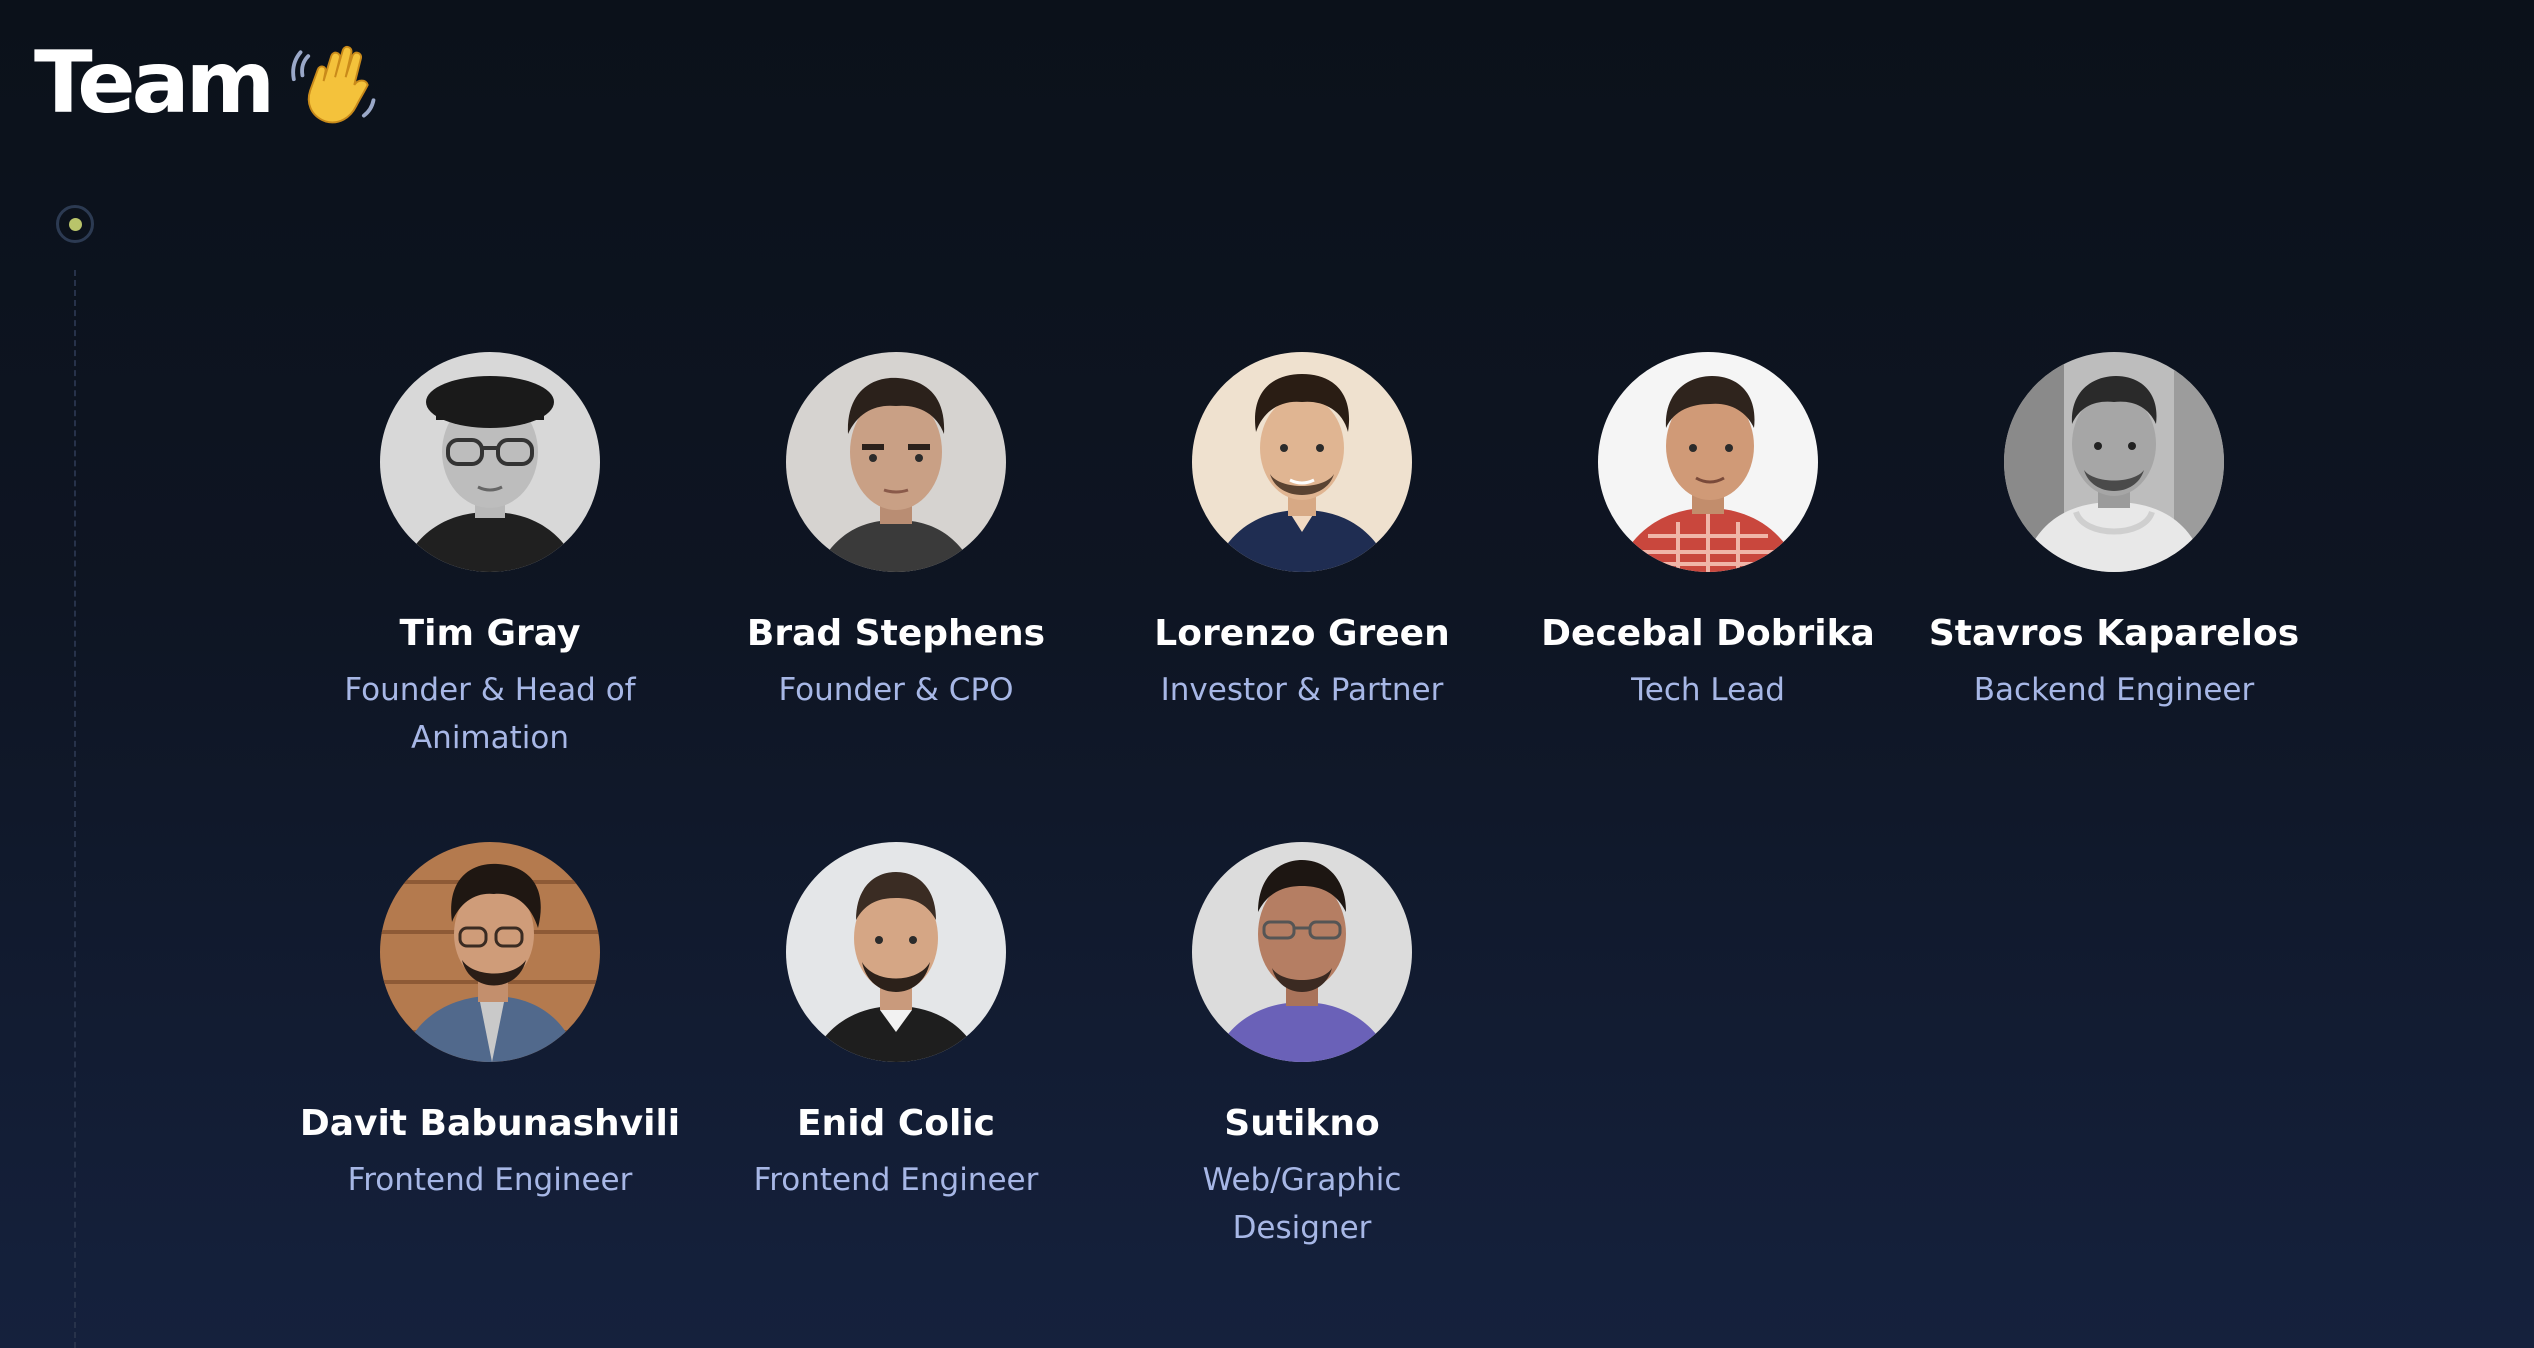  I want to click on member-name: Stavros Kaparelos, so click(2114, 633).